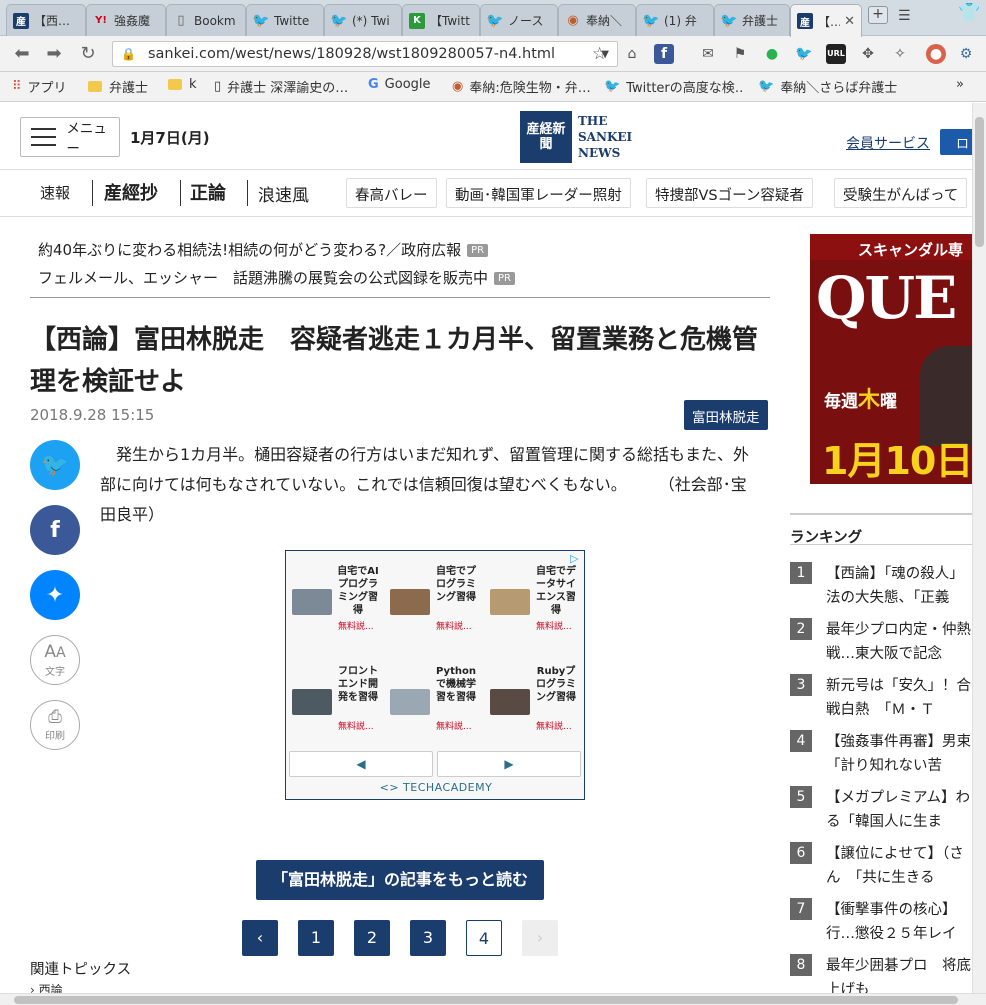 This screenshot has height=1005, width=986. What do you see at coordinates (55, 530) in the screenshot?
I see `facebook-share-button: f` at bounding box center [55, 530].